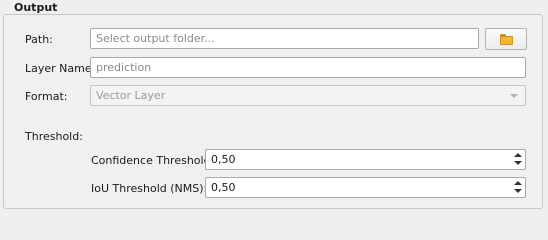 The width and height of the screenshot is (548, 240). Describe the element at coordinates (149, 188) in the screenshot. I see `iou-threshold-label: IoU Threshold (NMS):` at that location.